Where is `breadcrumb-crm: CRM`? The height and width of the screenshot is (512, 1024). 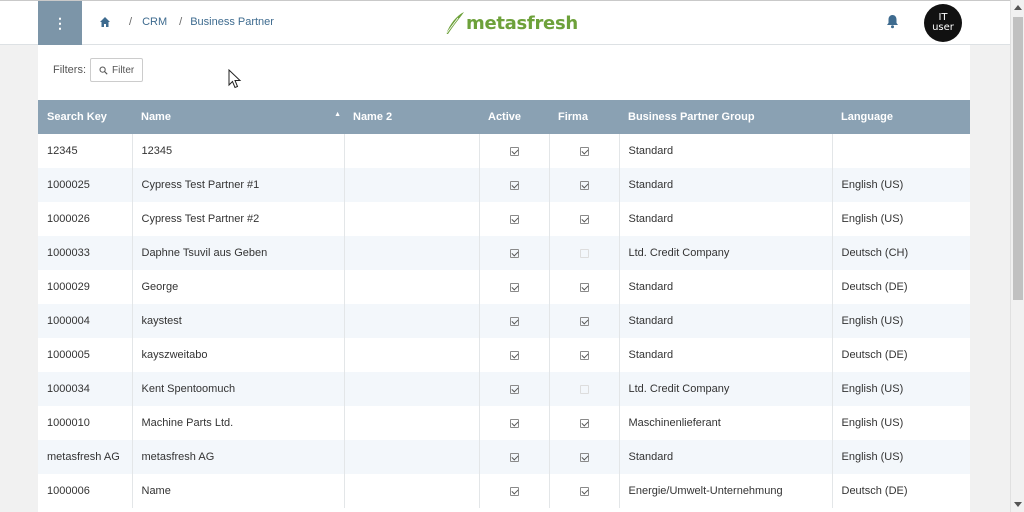 breadcrumb-crm: CRM is located at coordinates (154, 22).